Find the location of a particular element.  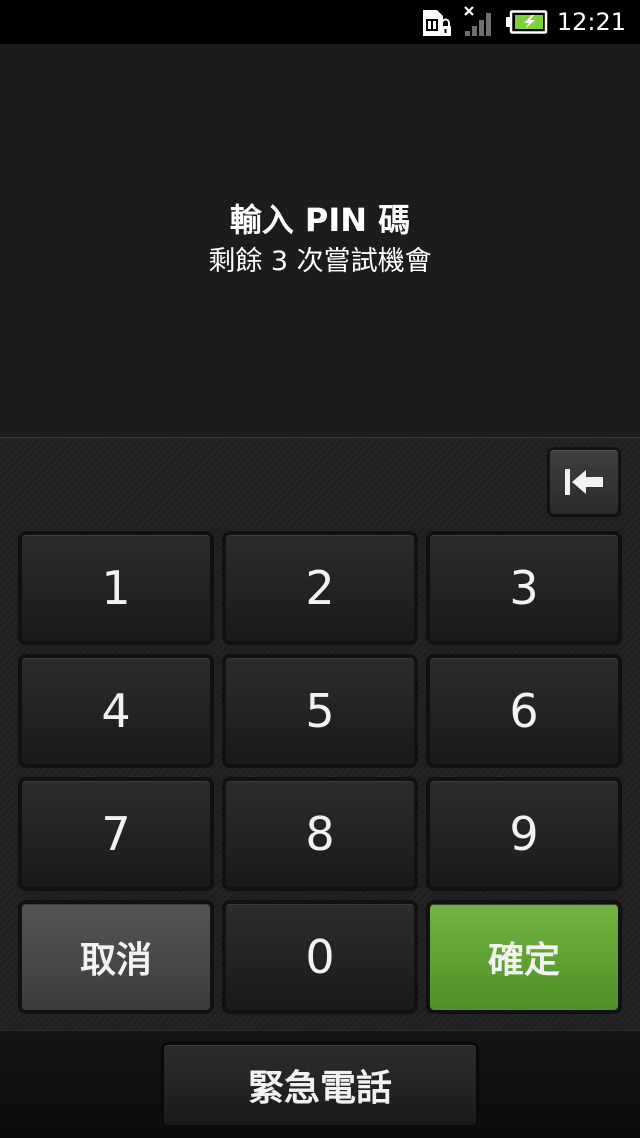

battery-charging-icon is located at coordinates (527, 22).